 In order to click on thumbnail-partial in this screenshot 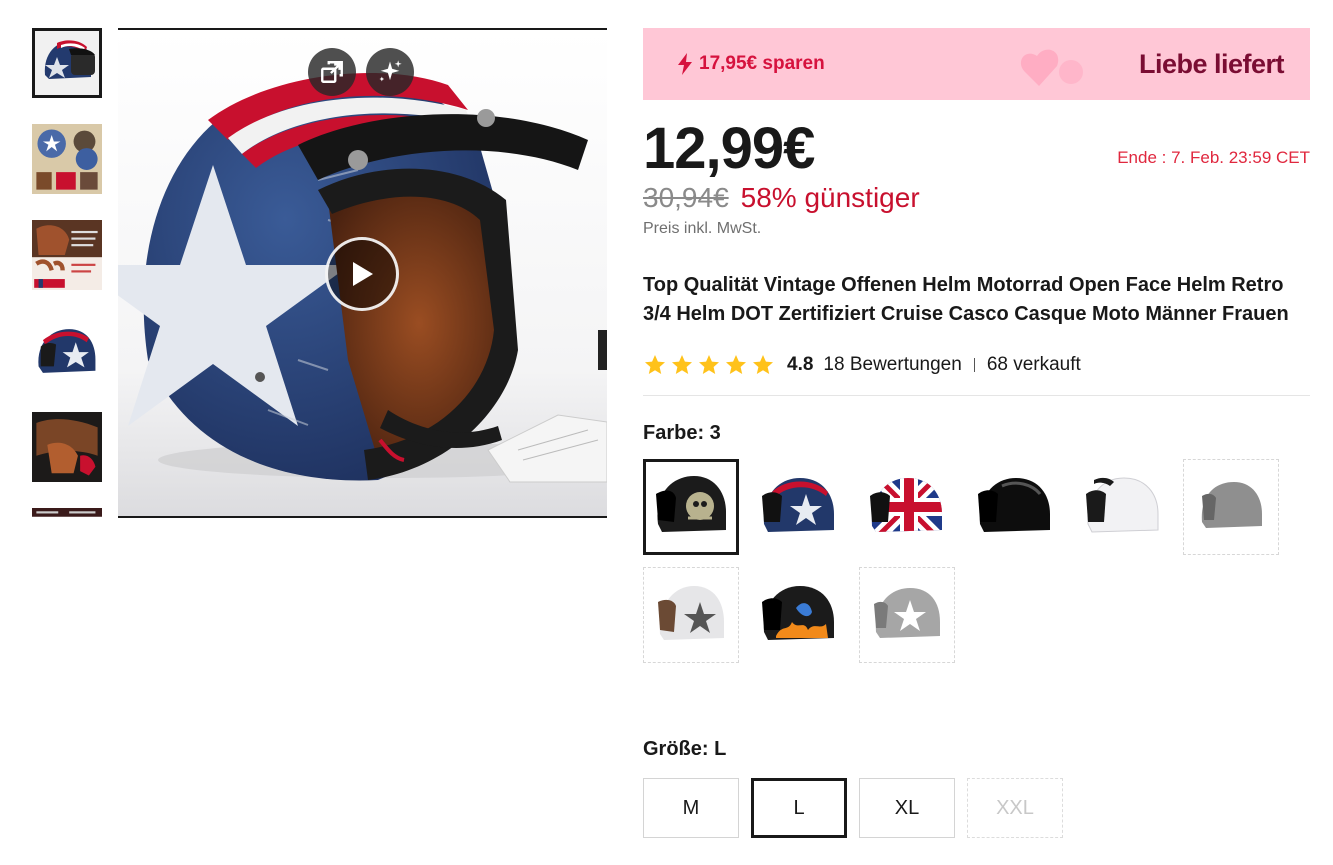, I will do `click(67, 513)`.